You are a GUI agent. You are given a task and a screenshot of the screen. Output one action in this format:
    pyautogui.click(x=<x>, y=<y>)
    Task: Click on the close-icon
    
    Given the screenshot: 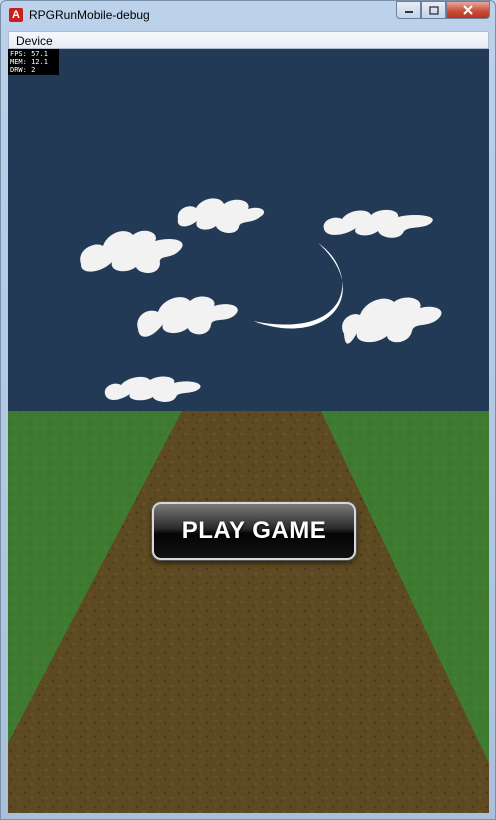 What is the action you would take?
    pyautogui.click(x=468, y=10)
    